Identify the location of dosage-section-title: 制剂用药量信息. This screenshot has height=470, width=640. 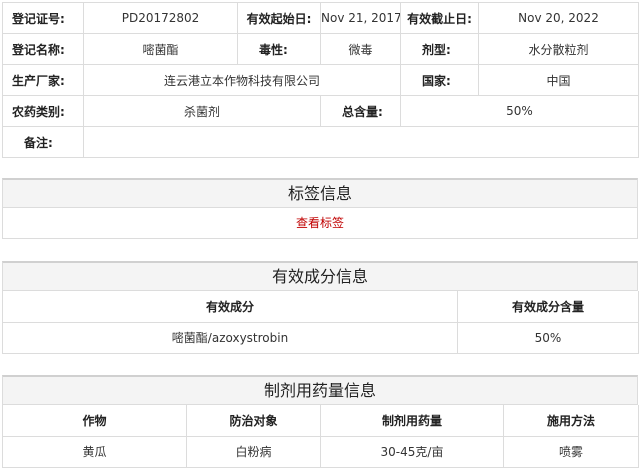
(320, 390).